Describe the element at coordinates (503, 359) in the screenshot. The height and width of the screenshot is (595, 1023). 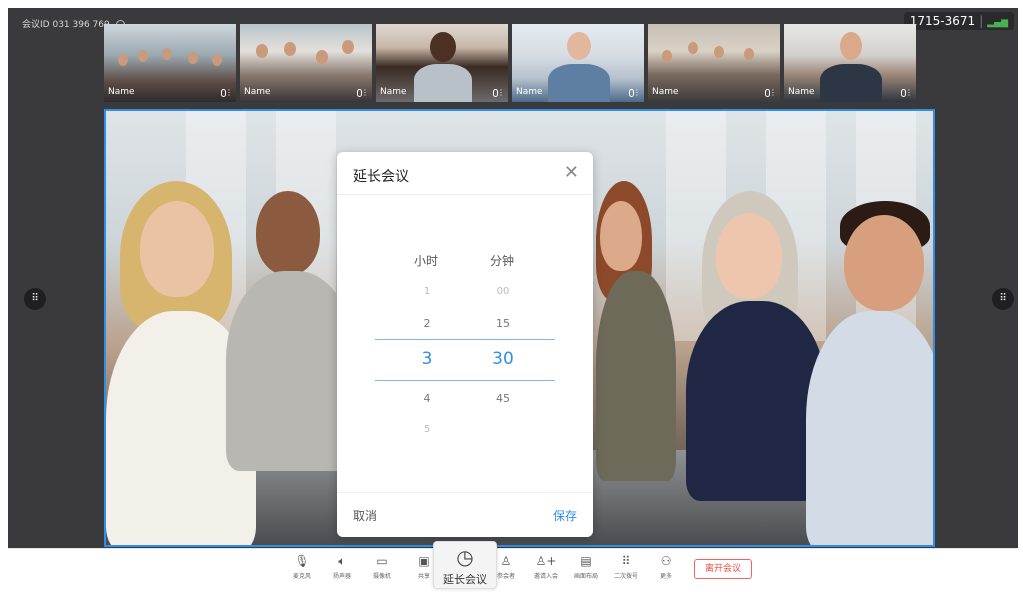
I see `selected-minute: 30` at that location.